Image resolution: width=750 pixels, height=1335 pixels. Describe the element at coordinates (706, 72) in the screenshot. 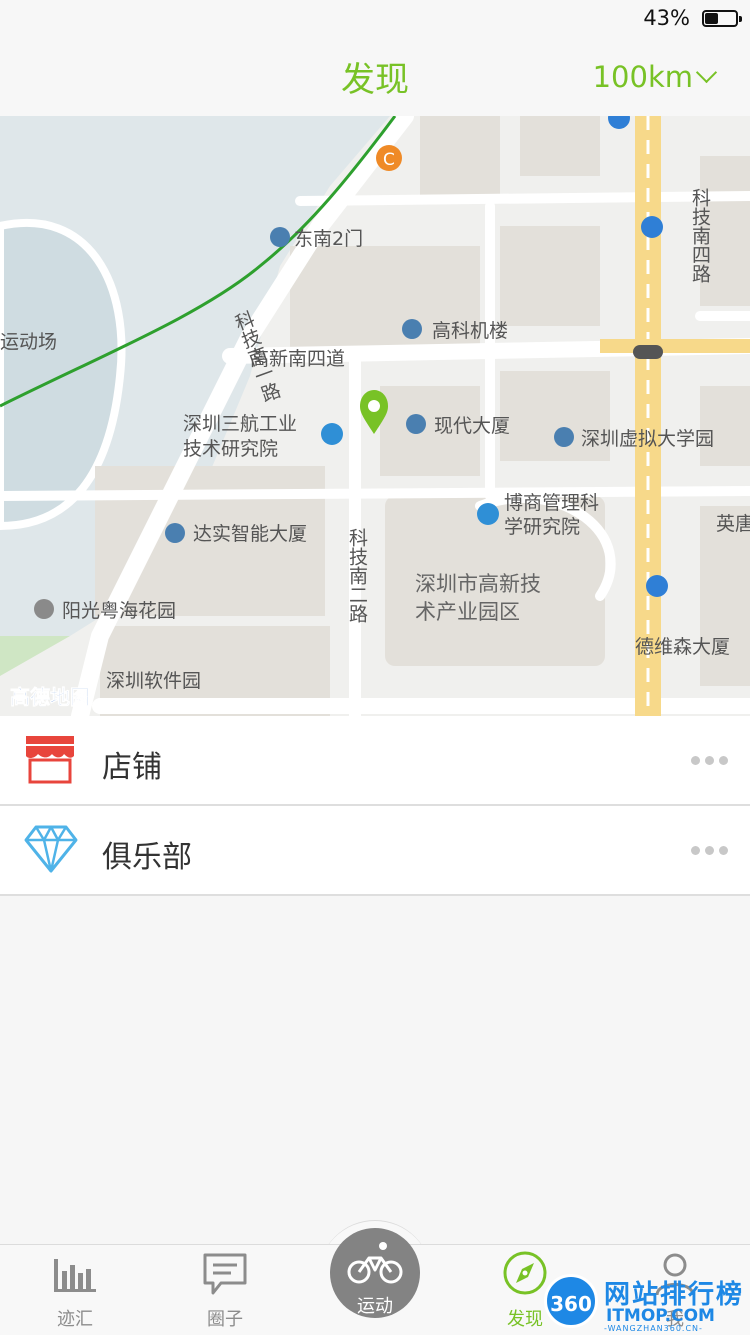

I see `chevron-down-icon` at that location.